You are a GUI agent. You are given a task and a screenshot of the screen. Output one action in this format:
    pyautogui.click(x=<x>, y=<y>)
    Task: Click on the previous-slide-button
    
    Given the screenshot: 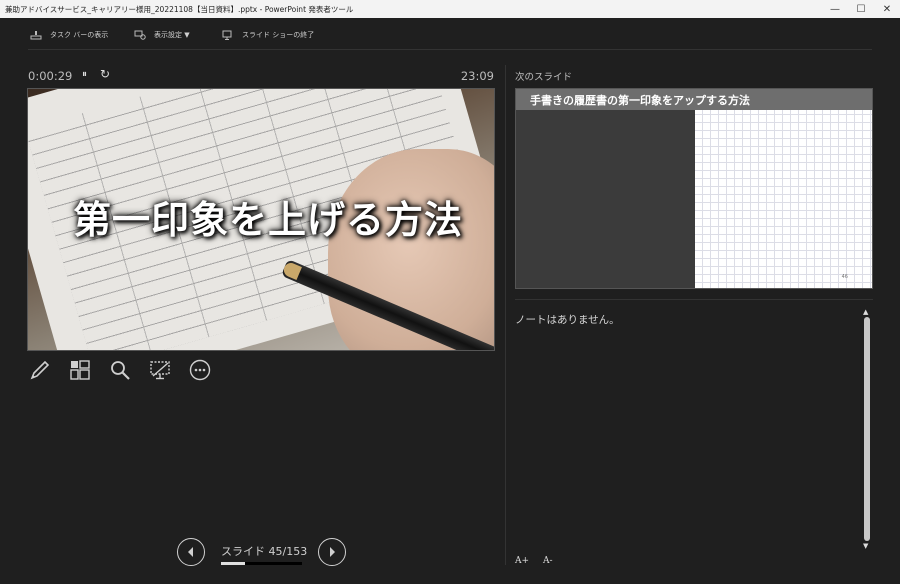 What is the action you would take?
    pyautogui.click(x=191, y=552)
    